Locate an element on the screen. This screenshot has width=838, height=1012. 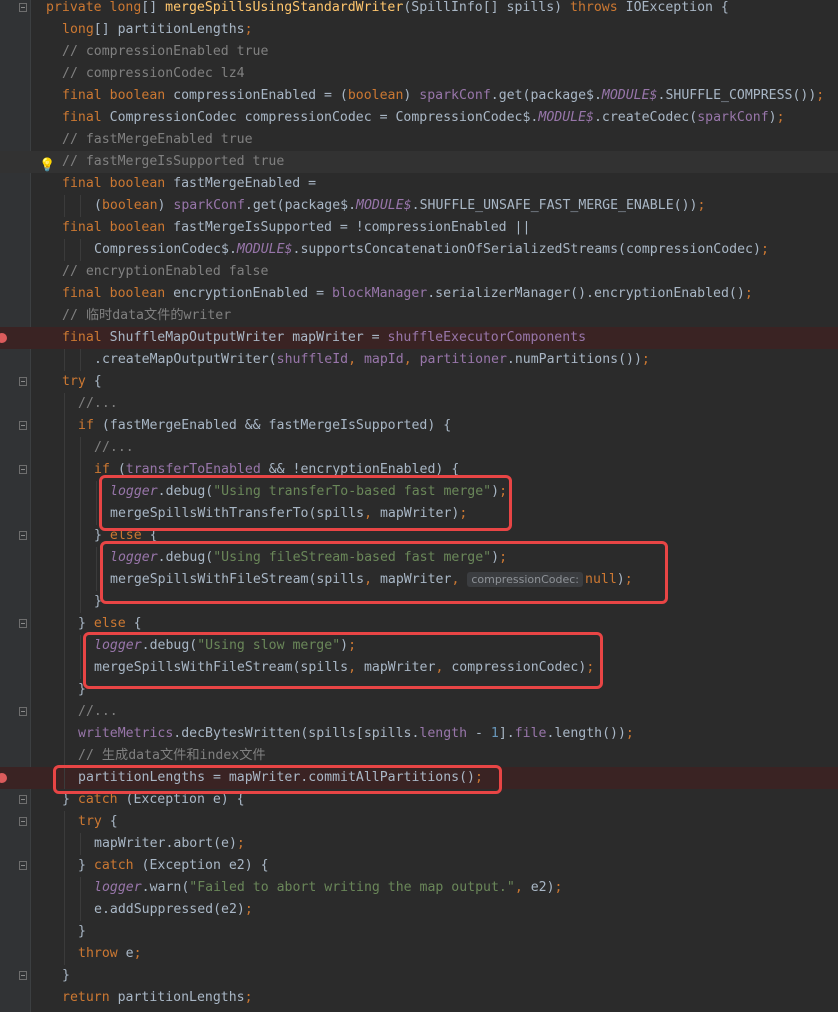
code-line: mapWriter.abort(e); is located at coordinates (419, 844).